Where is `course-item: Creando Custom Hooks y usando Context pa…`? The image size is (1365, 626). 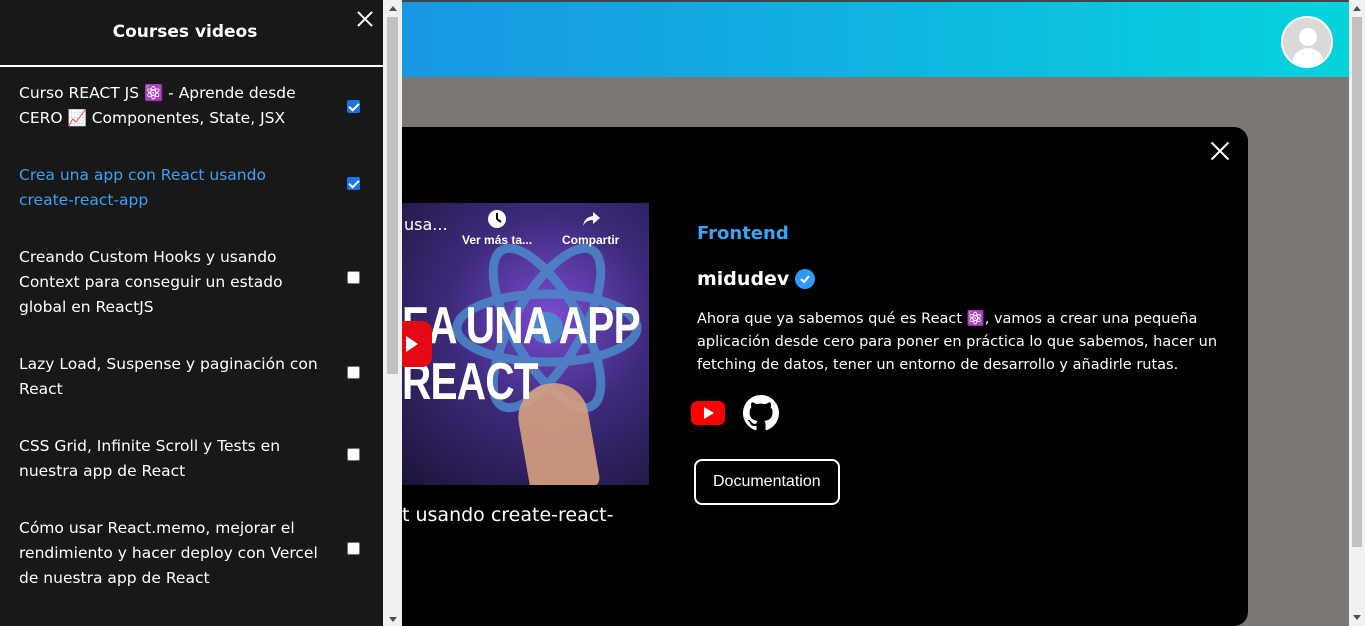
course-item: Creando Custom Hooks y usando Context pa… is located at coordinates (191, 266).